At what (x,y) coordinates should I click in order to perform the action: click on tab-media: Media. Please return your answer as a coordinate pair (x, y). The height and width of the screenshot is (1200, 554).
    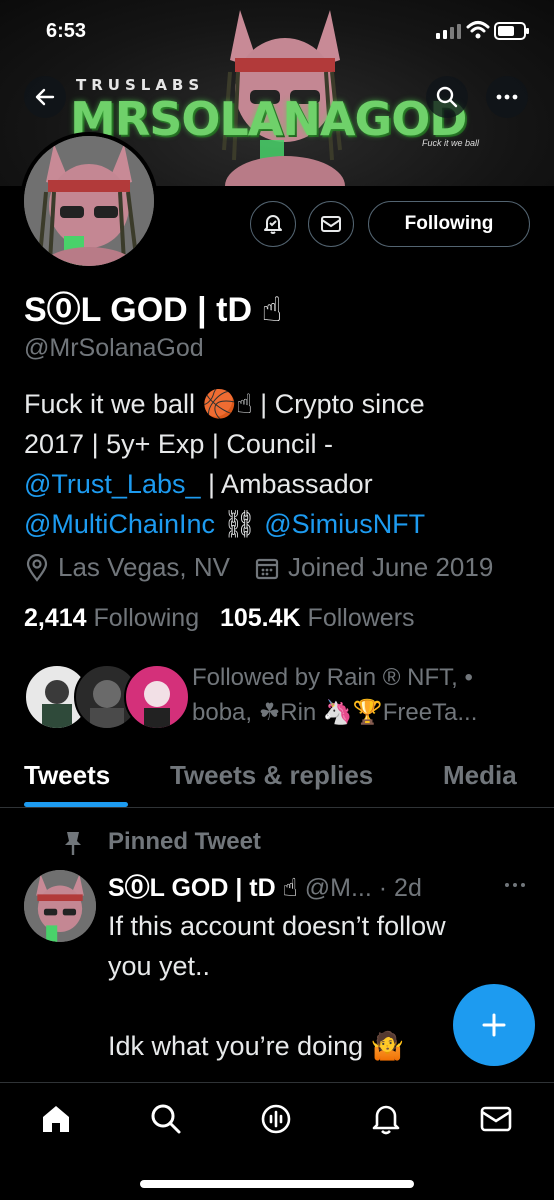
    Looking at the image, I should click on (480, 775).